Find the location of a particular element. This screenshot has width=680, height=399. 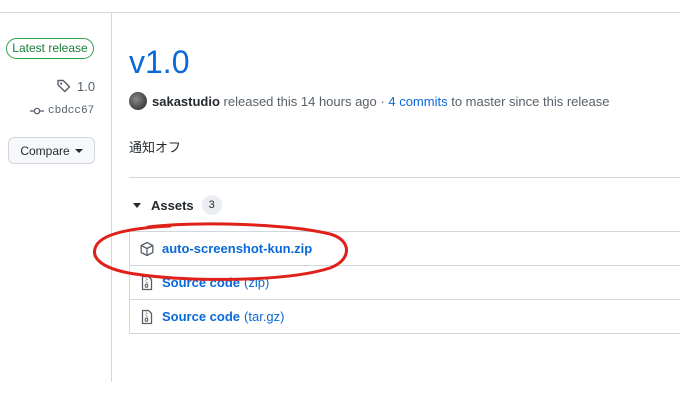

compare-button: Compare is located at coordinates (51, 150).